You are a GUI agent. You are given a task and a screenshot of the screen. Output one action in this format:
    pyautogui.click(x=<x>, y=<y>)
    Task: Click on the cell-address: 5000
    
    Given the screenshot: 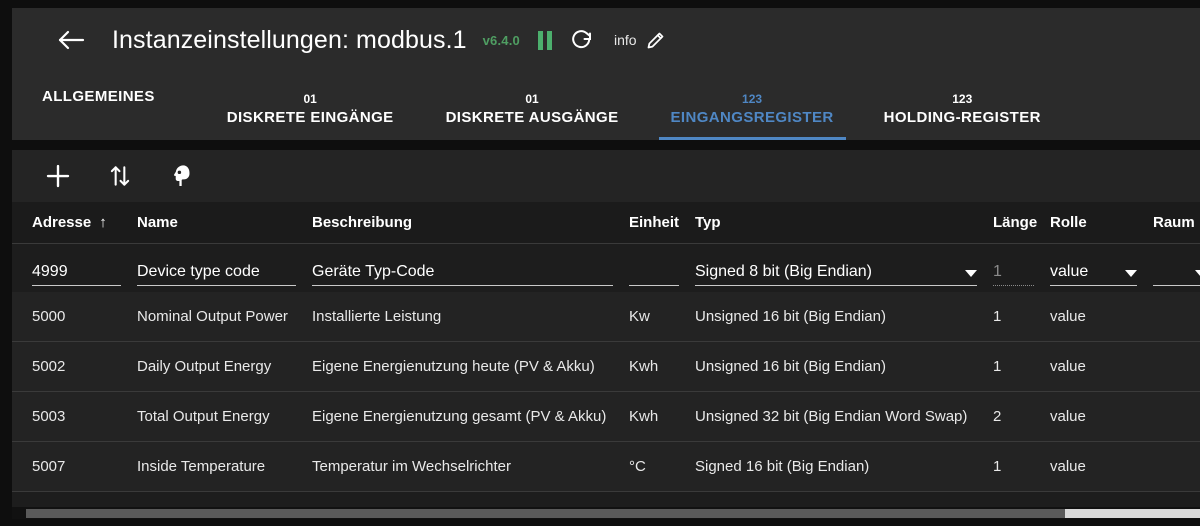 What is the action you would take?
    pyautogui.click(x=49, y=316)
    